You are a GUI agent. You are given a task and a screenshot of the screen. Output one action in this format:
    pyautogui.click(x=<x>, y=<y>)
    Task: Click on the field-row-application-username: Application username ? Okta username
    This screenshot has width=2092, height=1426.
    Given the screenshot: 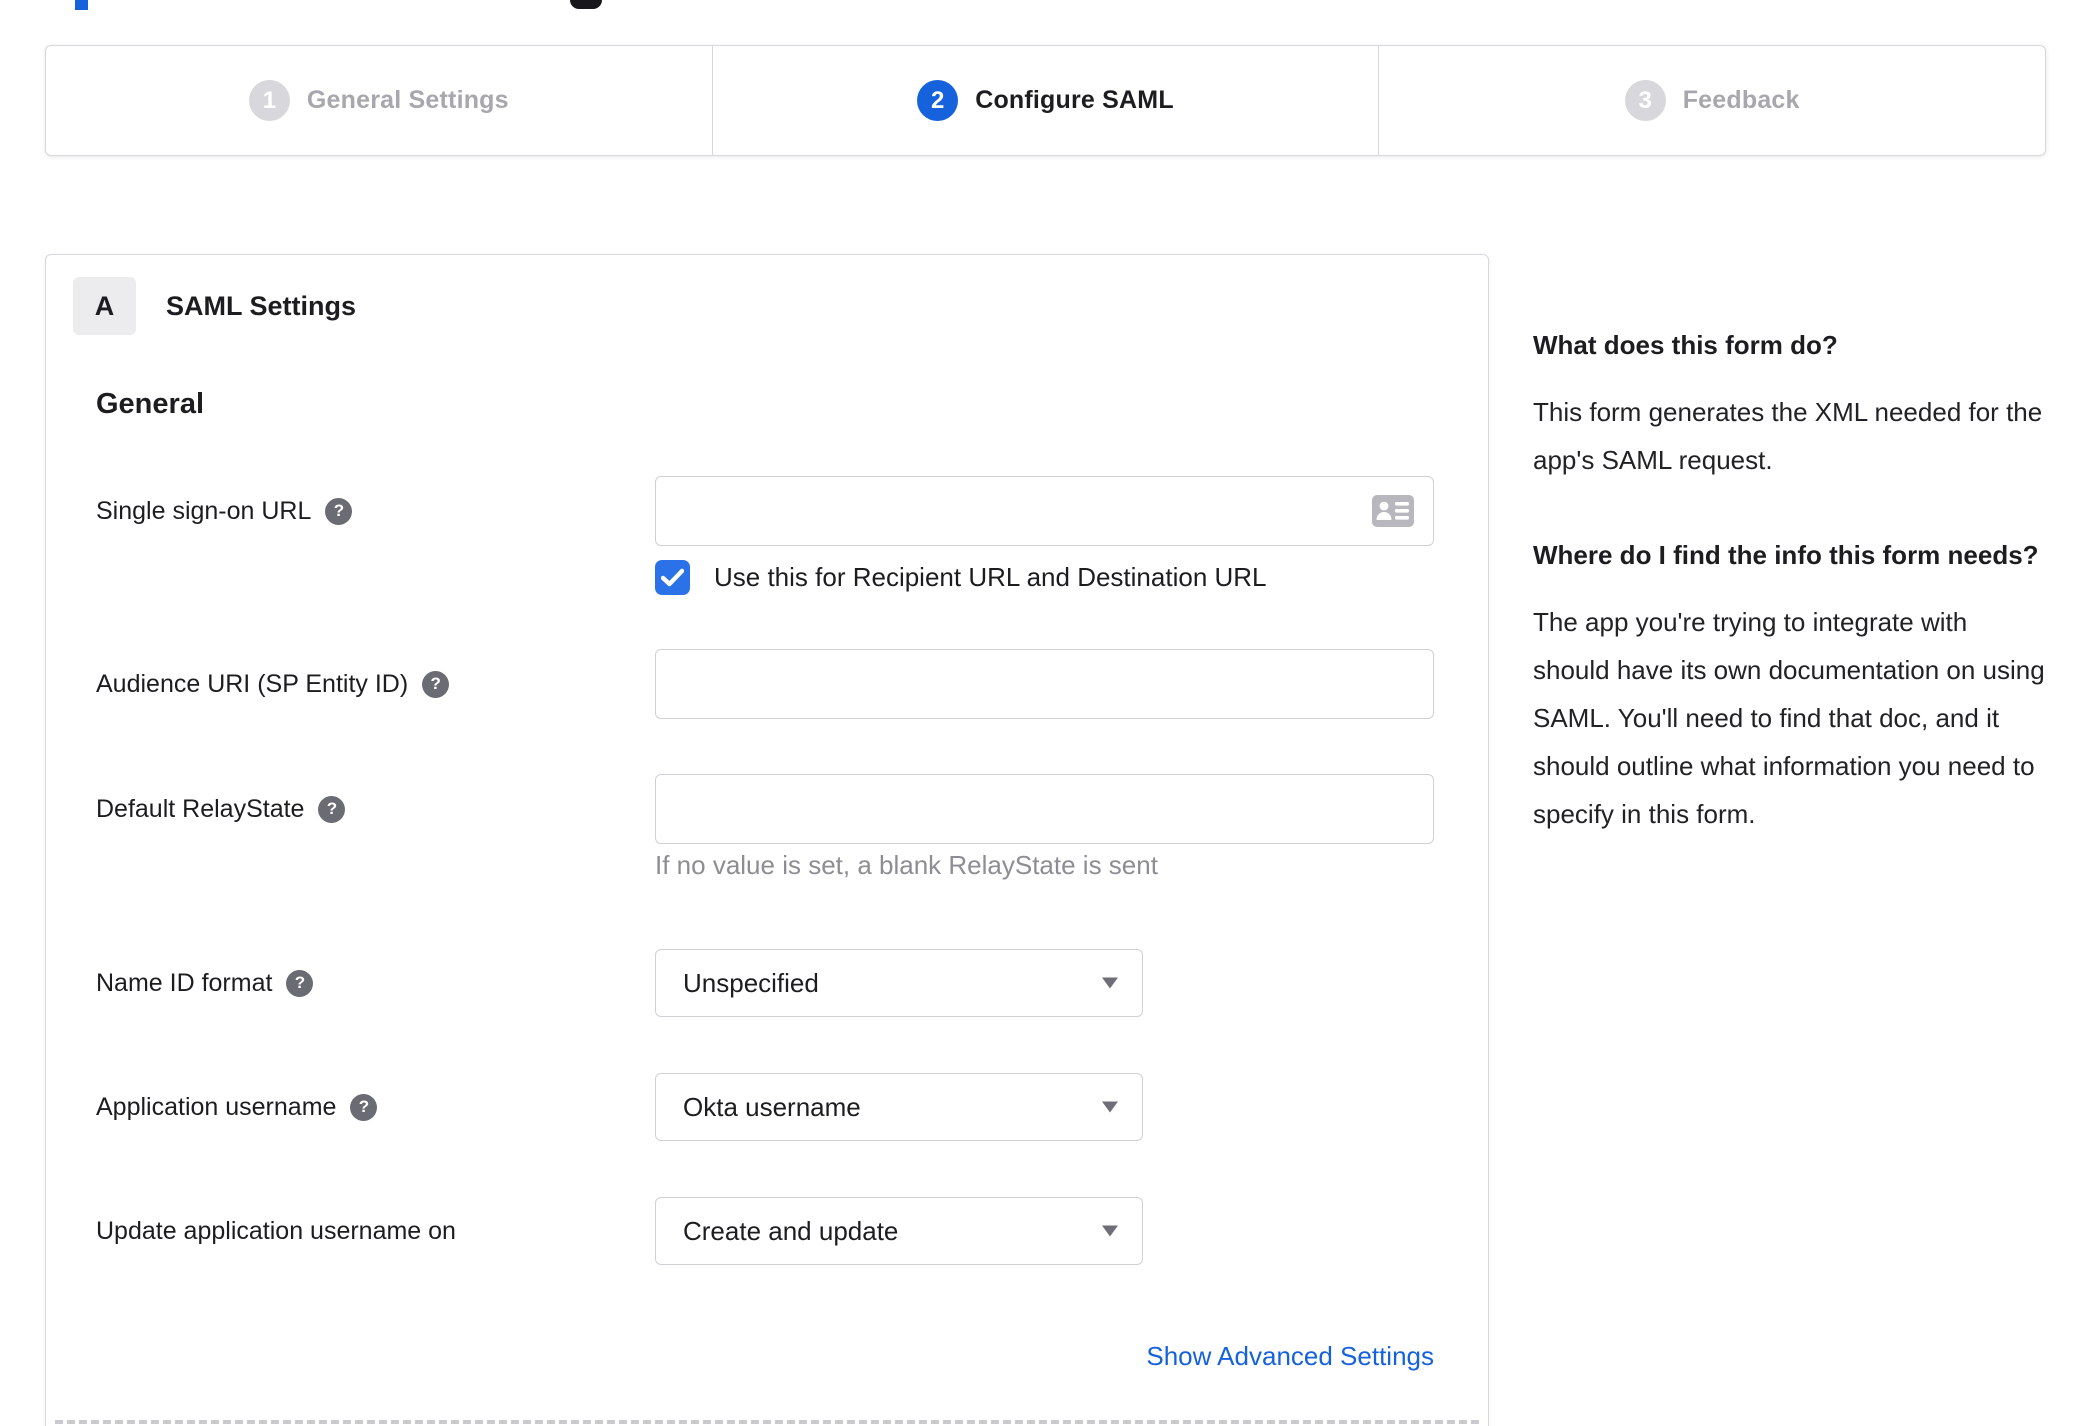 What is the action you would take?
    pyautogui.click(x=765, y=1107)
    